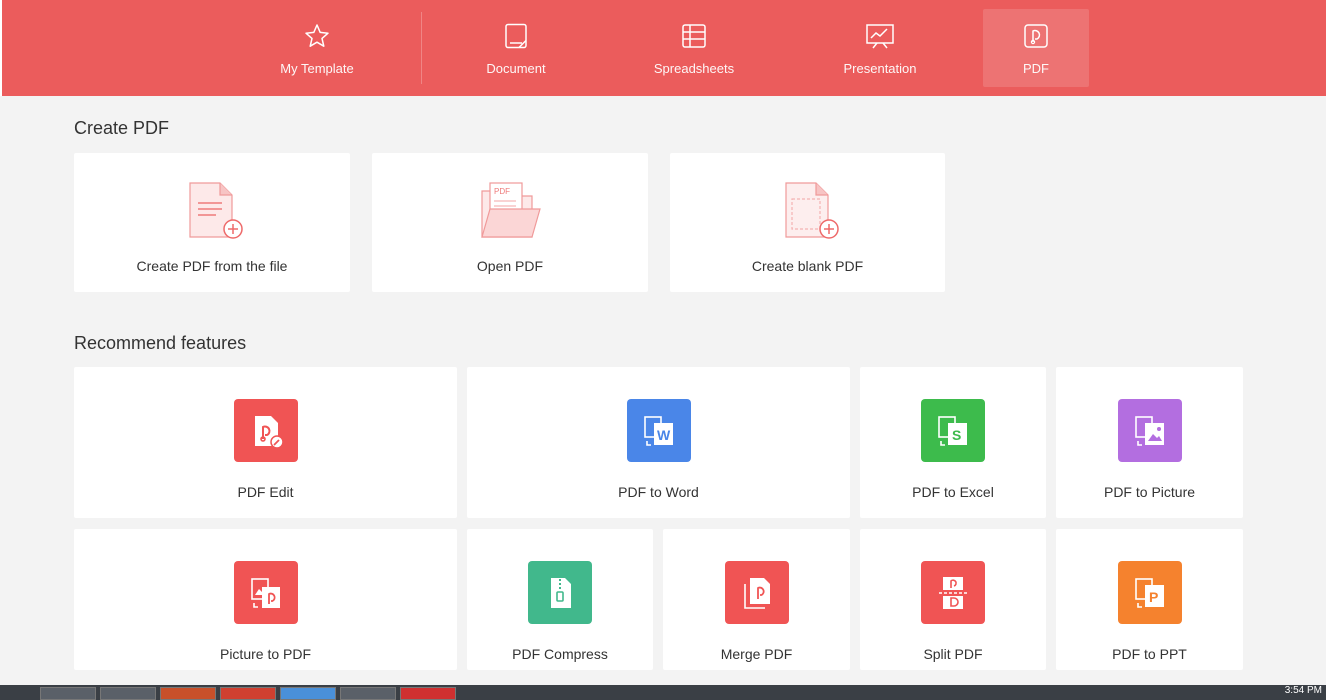 The height and width of the screenshot is (700, 1326). Describe the element at coordinates (1149, 430) in the screenshot. I see `pdf-to-picture-icon` at that location.